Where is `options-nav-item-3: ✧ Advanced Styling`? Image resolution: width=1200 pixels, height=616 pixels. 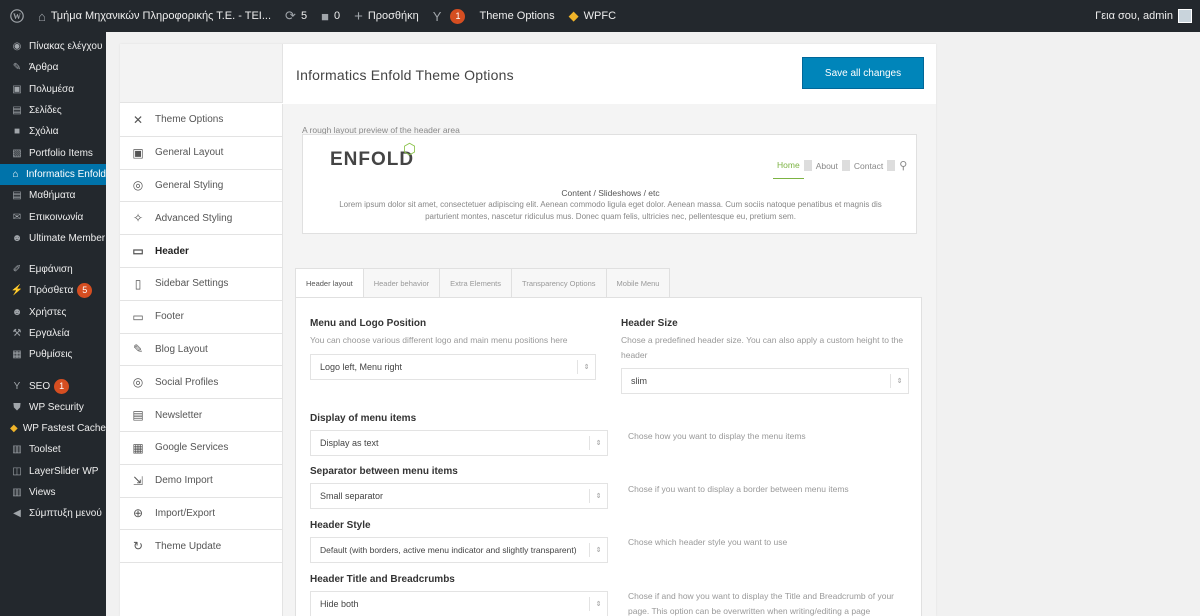
options-nav-item-3: ✧ Advanced Styling is located at coordinates (201, 219).